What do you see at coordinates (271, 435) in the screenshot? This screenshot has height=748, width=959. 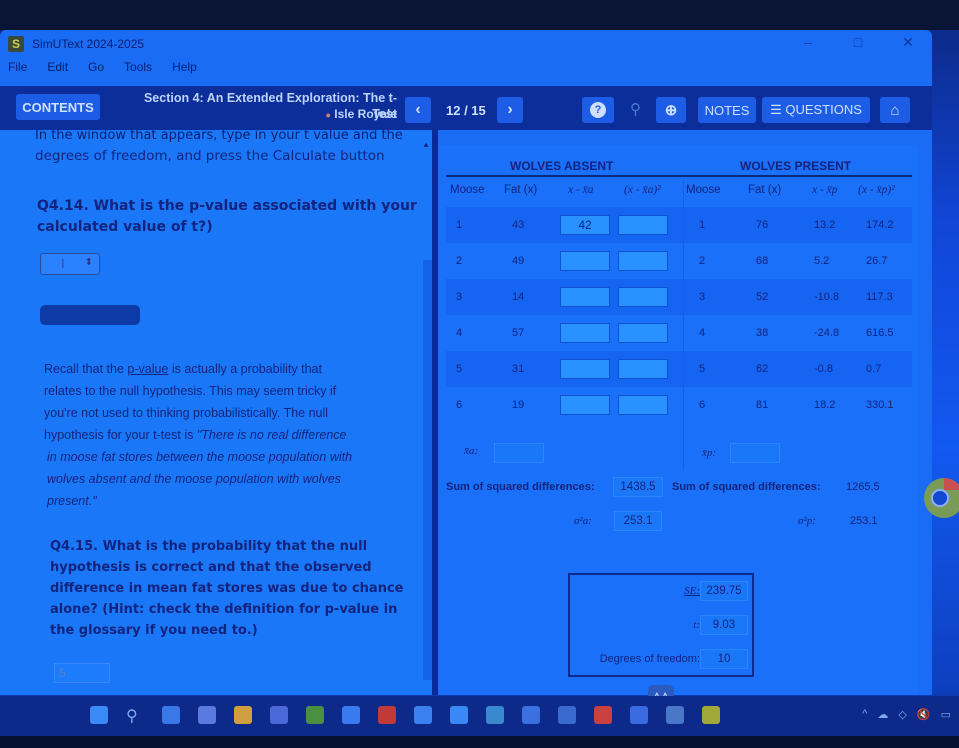 I see `null-hypothesis-text: "There is no real difference` at bounding box center [271, 435].